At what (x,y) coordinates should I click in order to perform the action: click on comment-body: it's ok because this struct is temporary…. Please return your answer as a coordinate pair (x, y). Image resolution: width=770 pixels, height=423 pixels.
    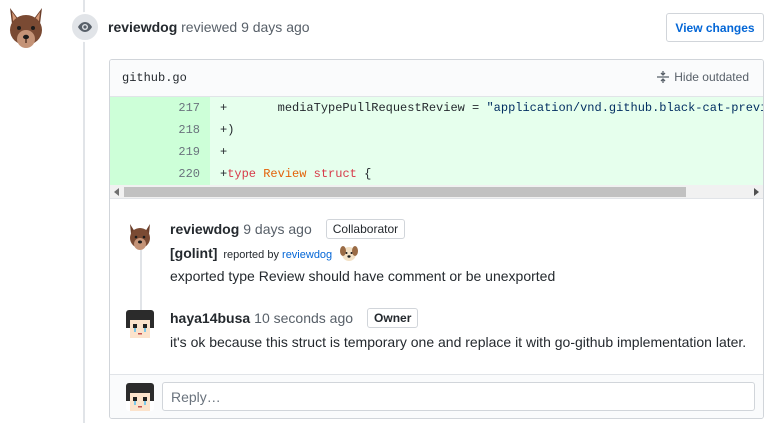
    Looking at the image, I should click on (458, 342).